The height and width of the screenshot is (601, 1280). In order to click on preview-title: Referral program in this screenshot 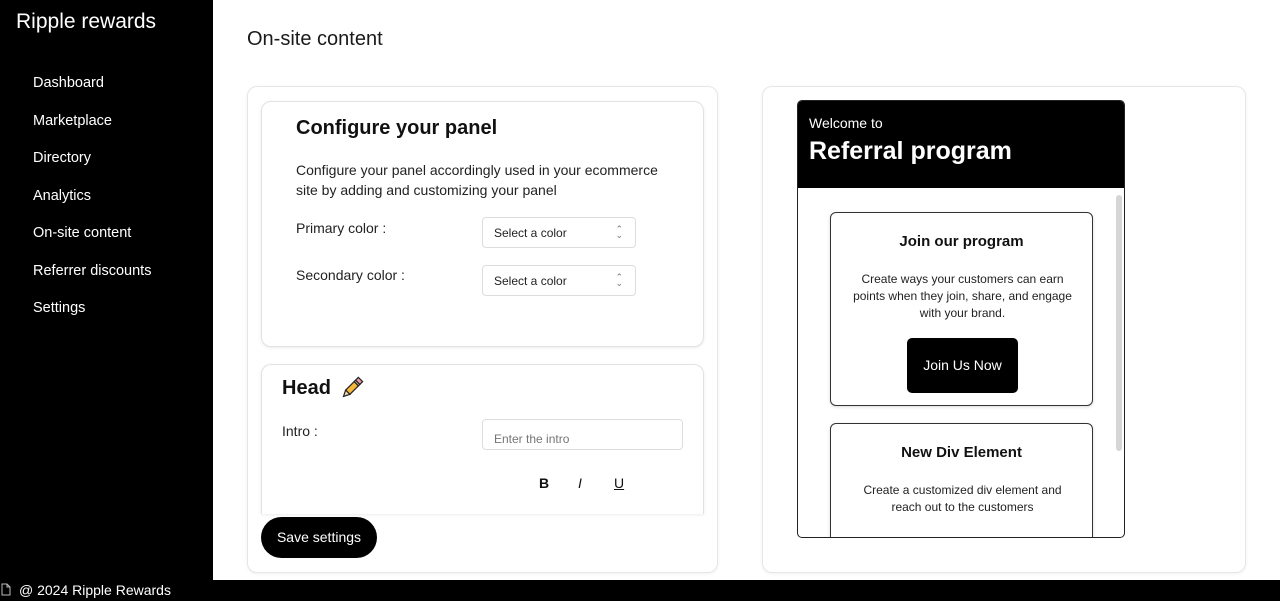, I will do `click(910, 151)`.